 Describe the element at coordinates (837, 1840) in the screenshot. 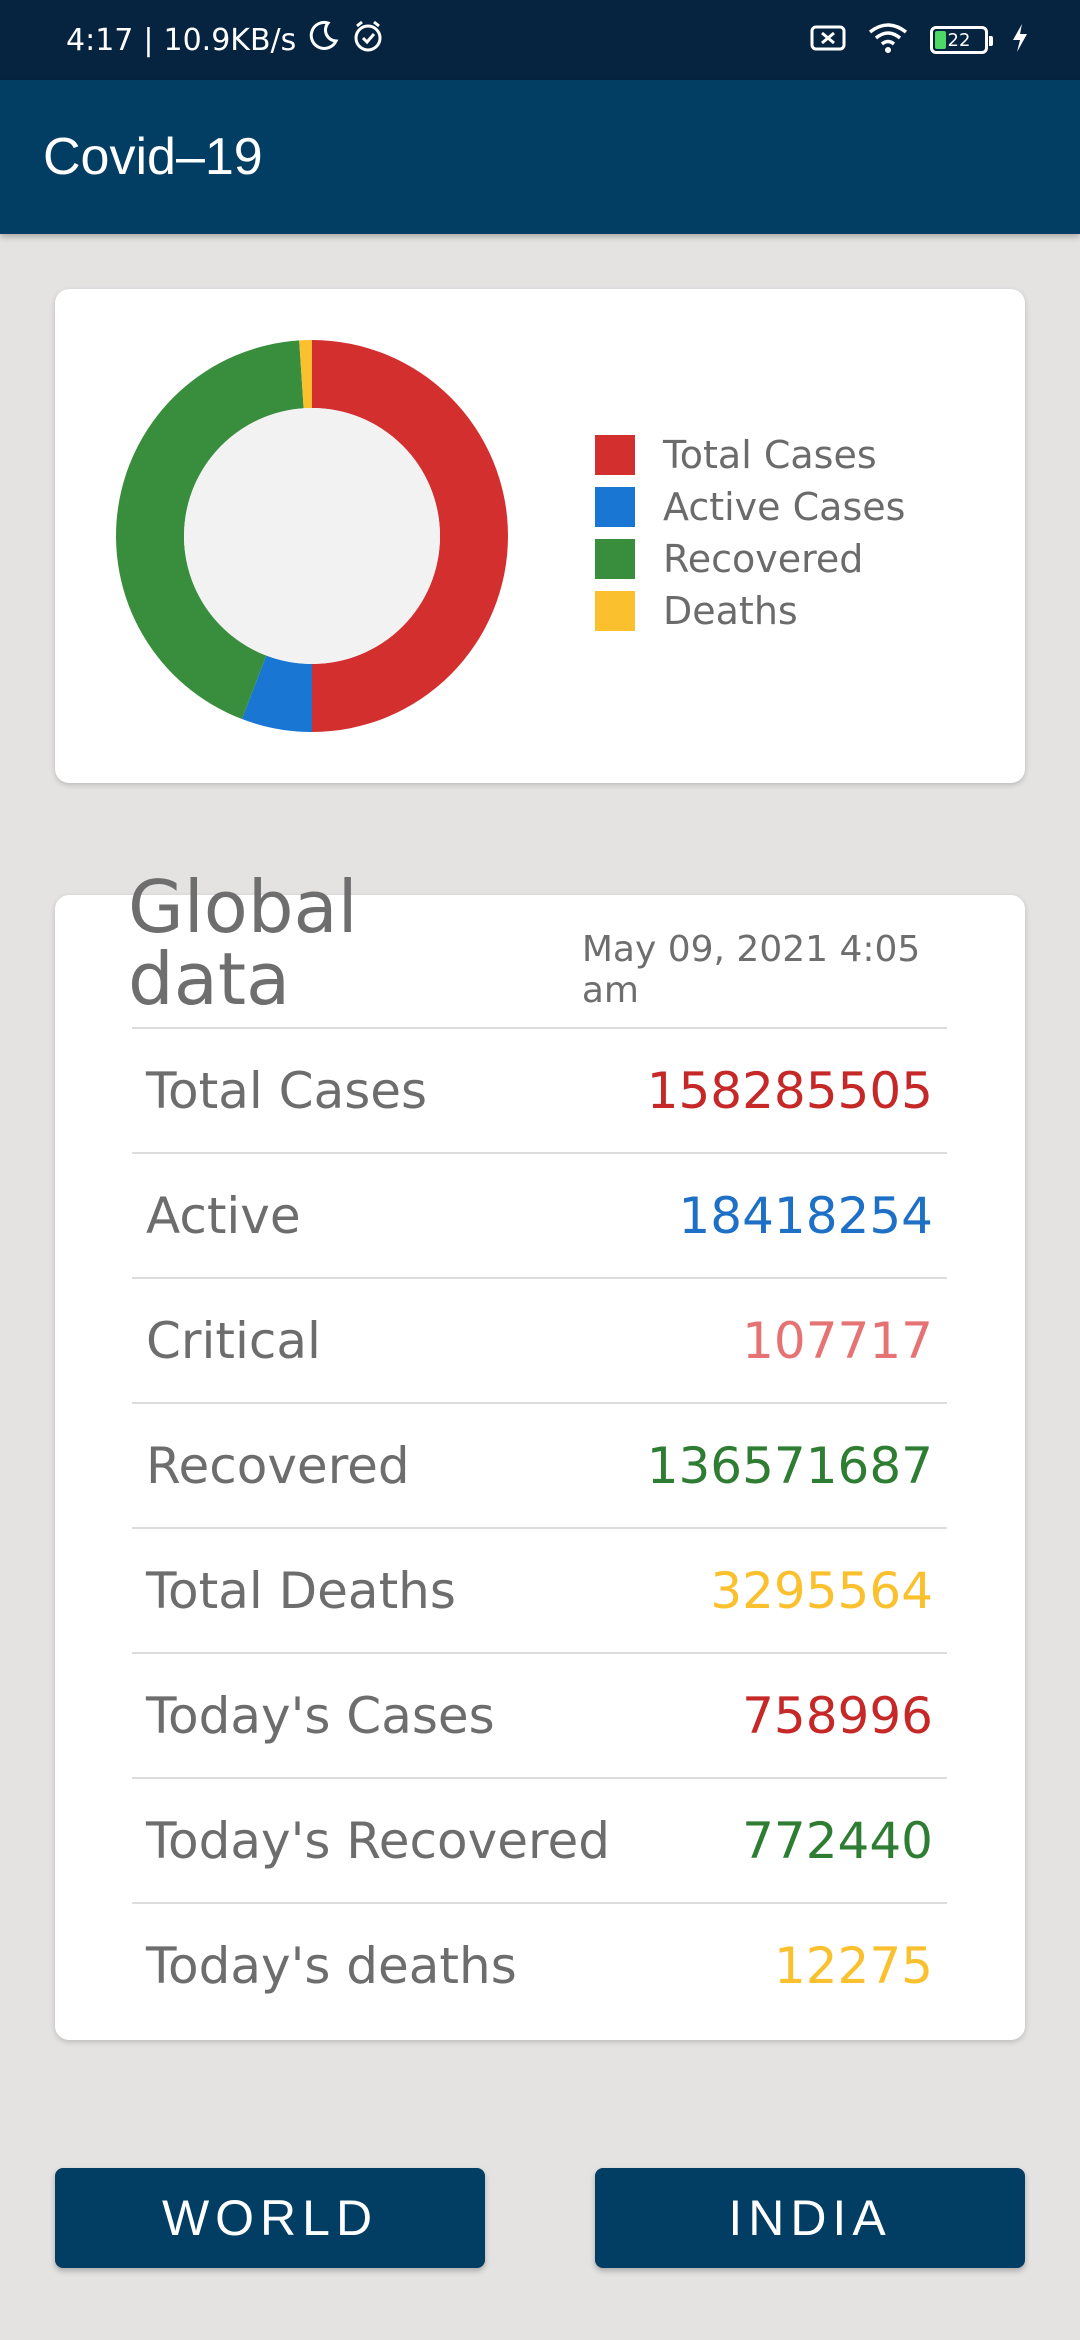

I see `stat-value: 772440` at that location.